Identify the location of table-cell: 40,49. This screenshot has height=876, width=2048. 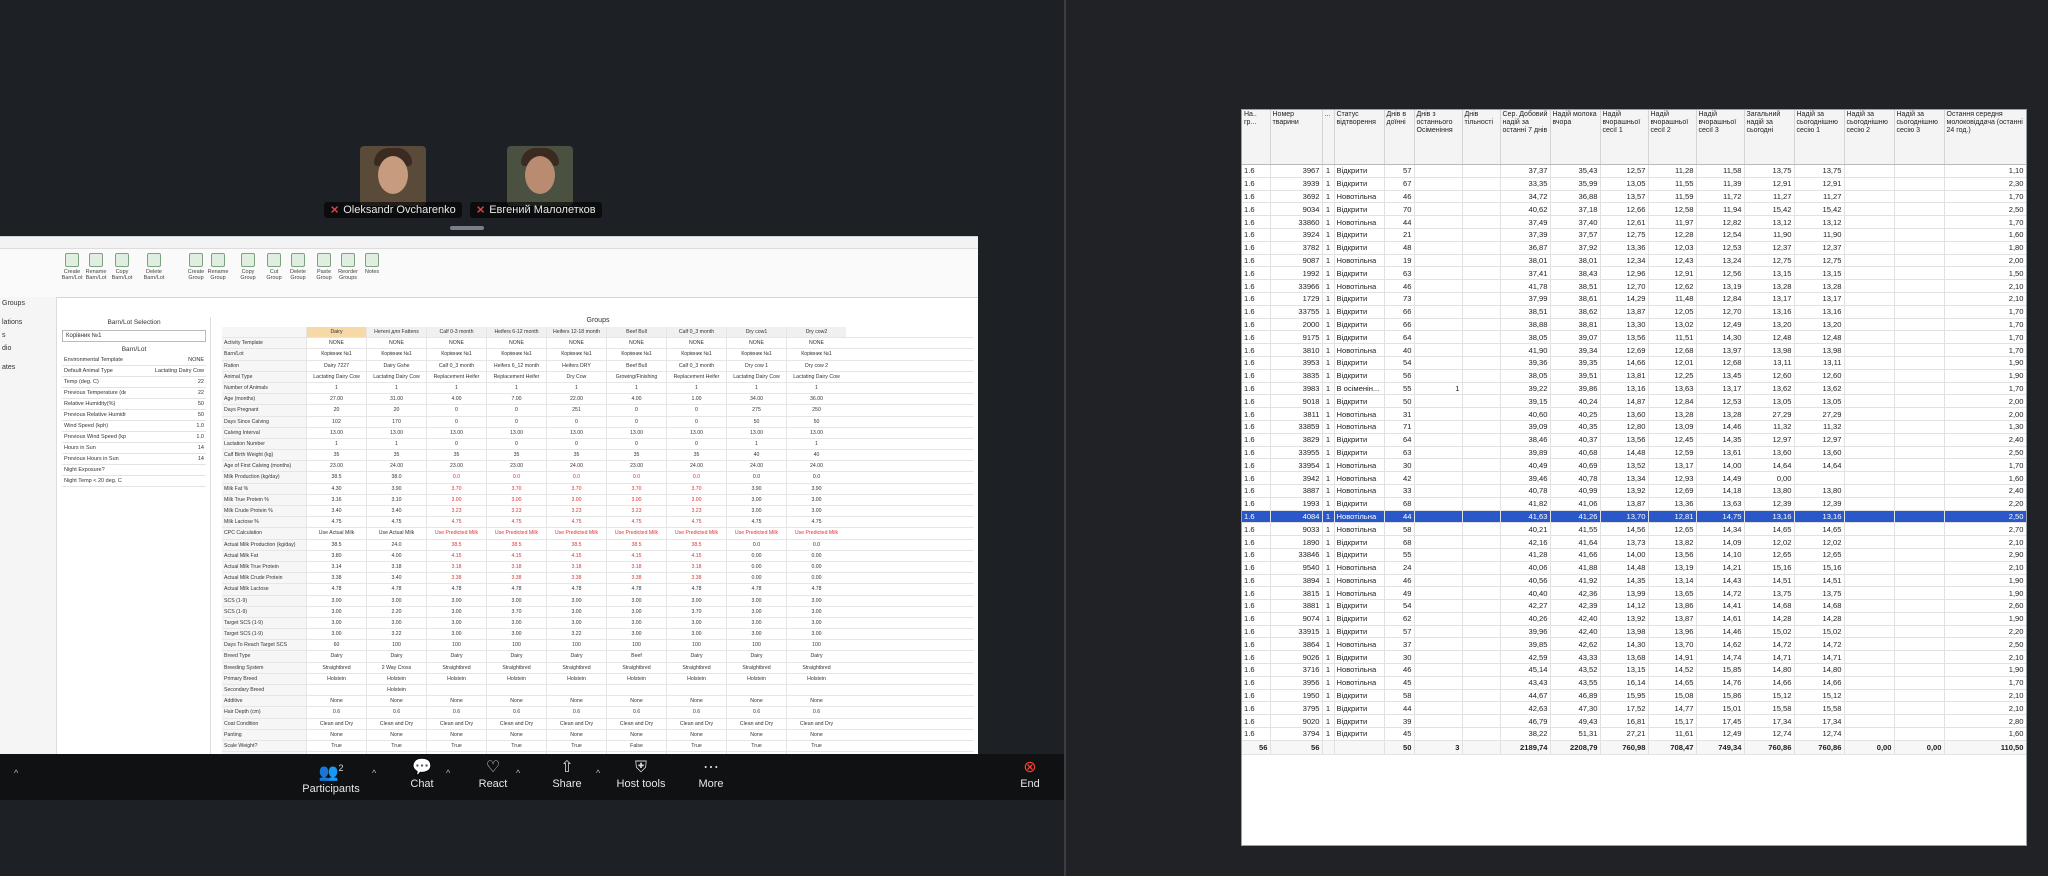
(1525, 465).